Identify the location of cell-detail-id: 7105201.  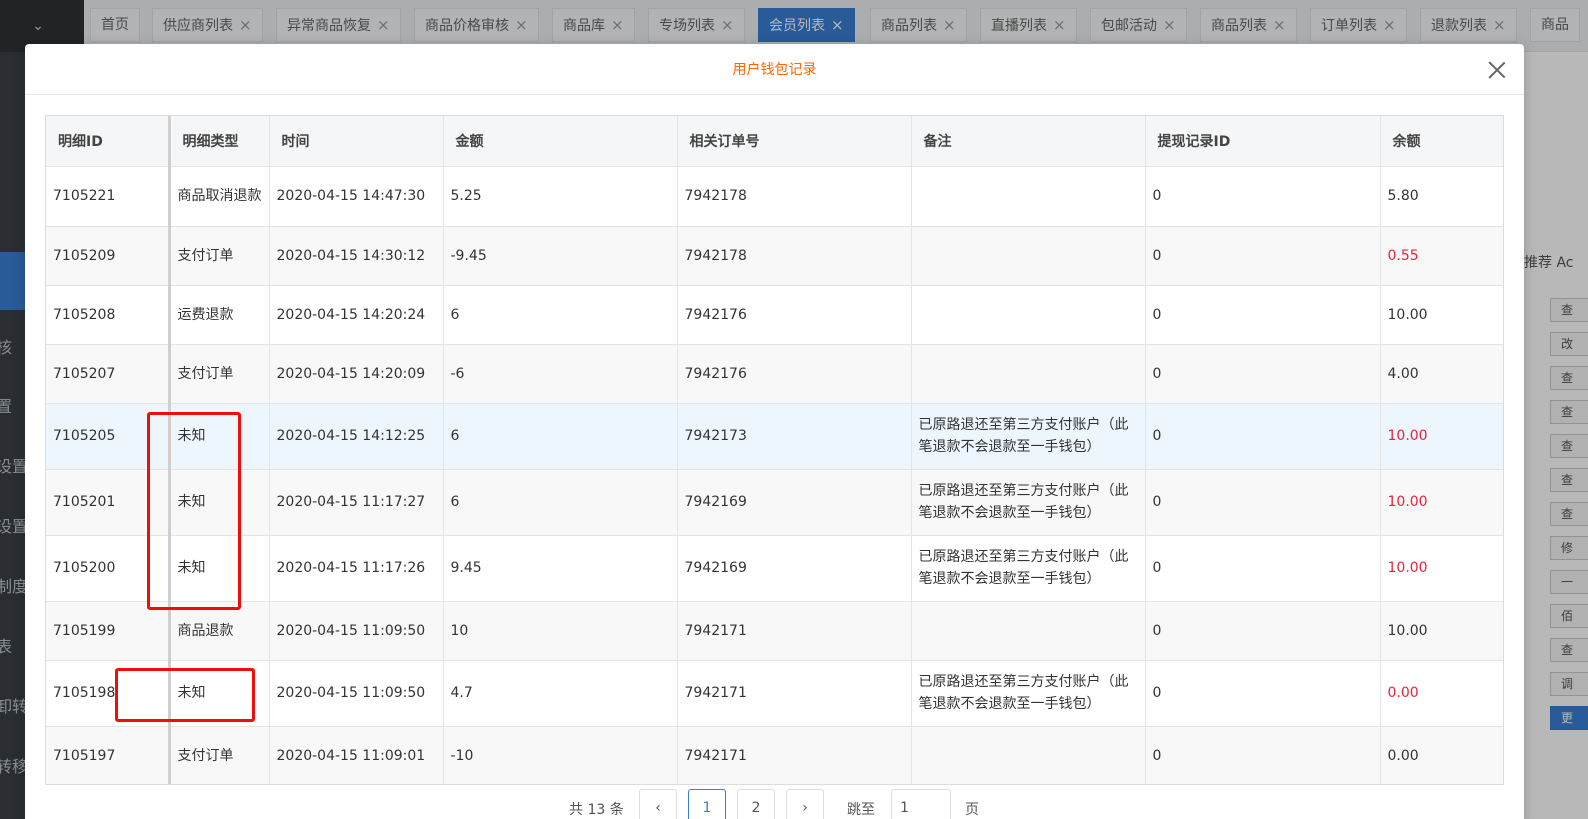
(108, 502).